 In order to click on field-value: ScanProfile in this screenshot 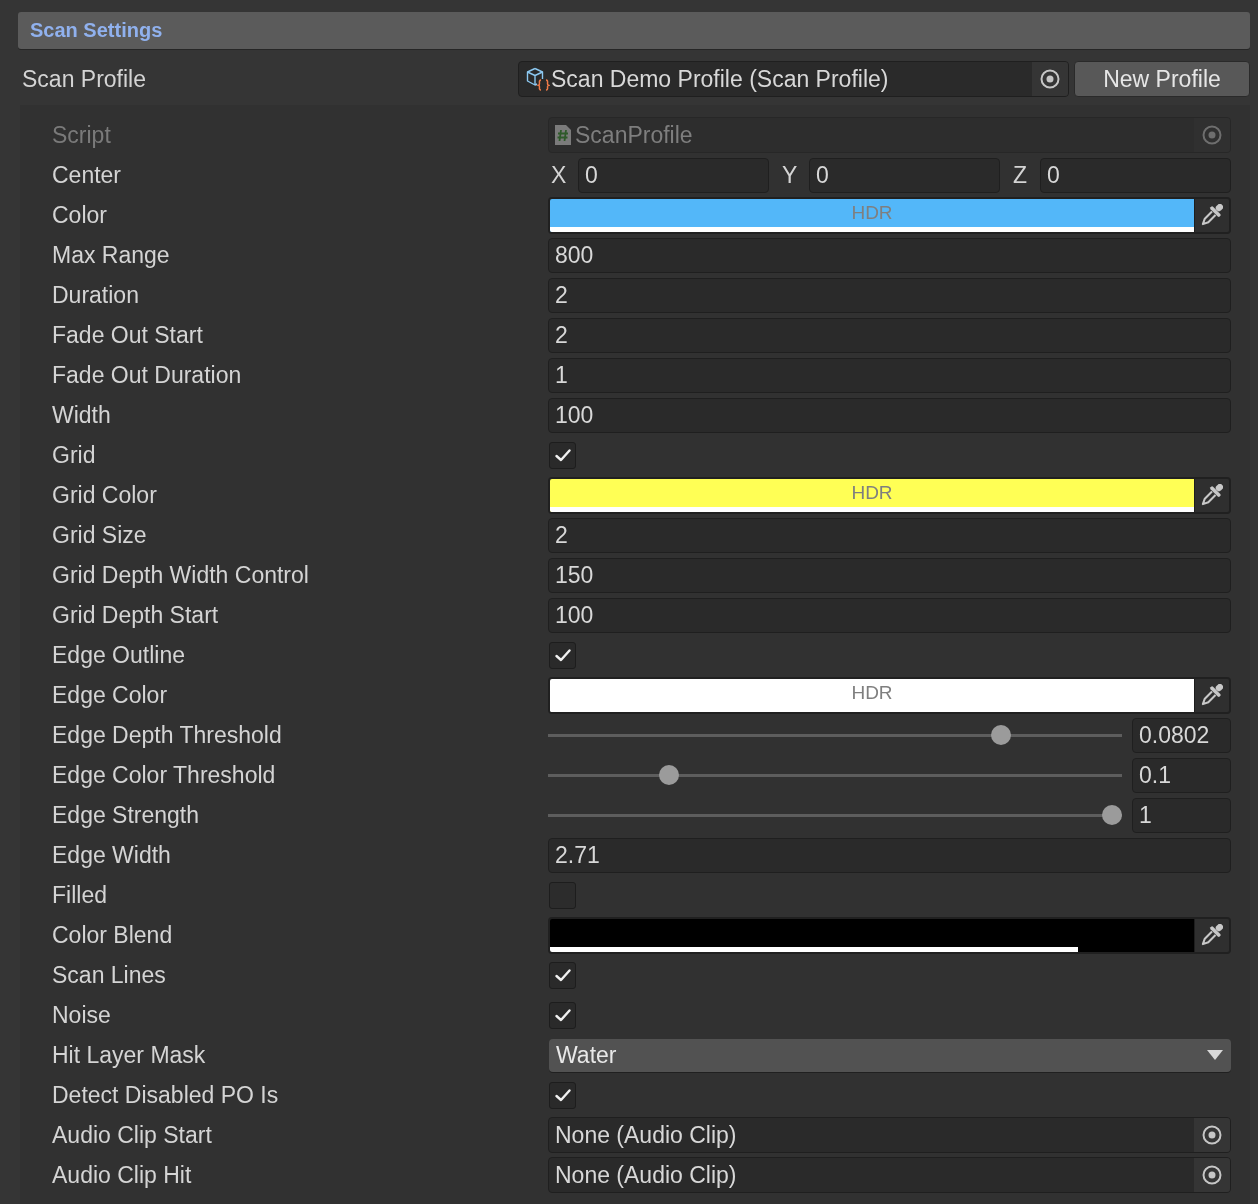, I will do `click(634, 135)`.